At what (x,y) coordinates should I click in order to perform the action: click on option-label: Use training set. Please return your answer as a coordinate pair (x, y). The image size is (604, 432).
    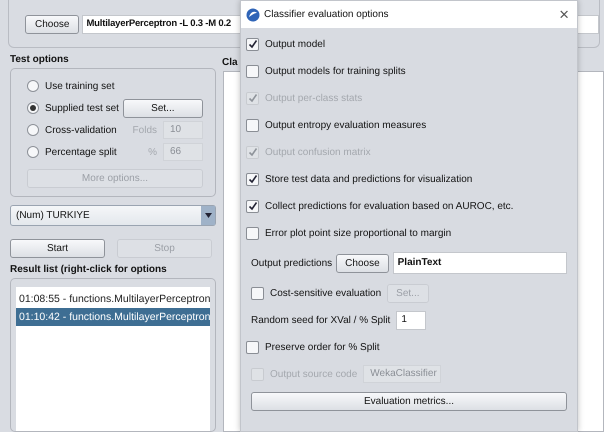
    Looking at the image, I should click on (79, 86).